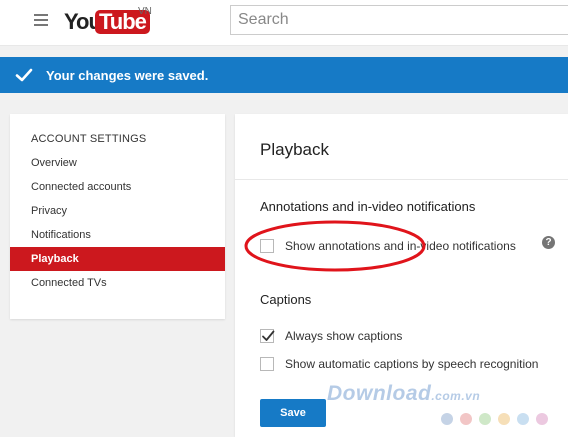  Describe the element at coordinates (267, 246) in the screenshot. I see `annotations-checkbox` at that location.